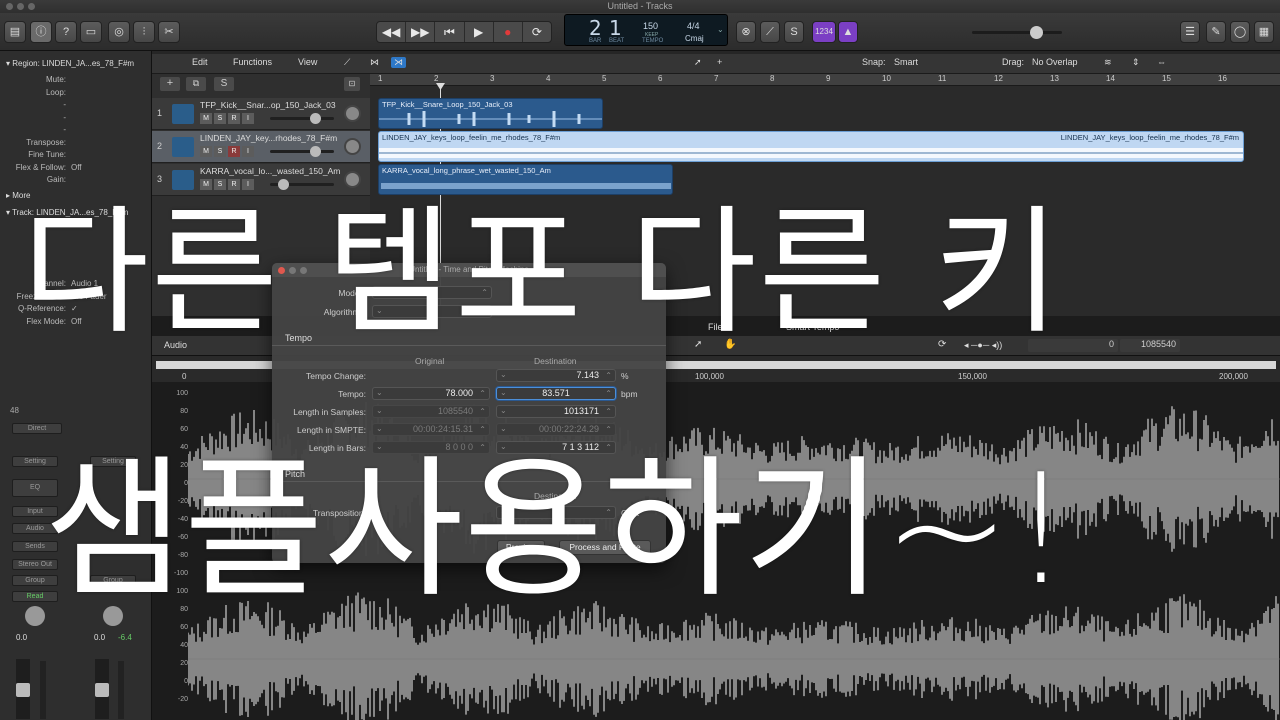 The image size is (1280, 720). What do you see at coordinates (1190, 32) in the screenshot?
I see `list-editors-icon: ☰` at bounding box center [1190, 32].